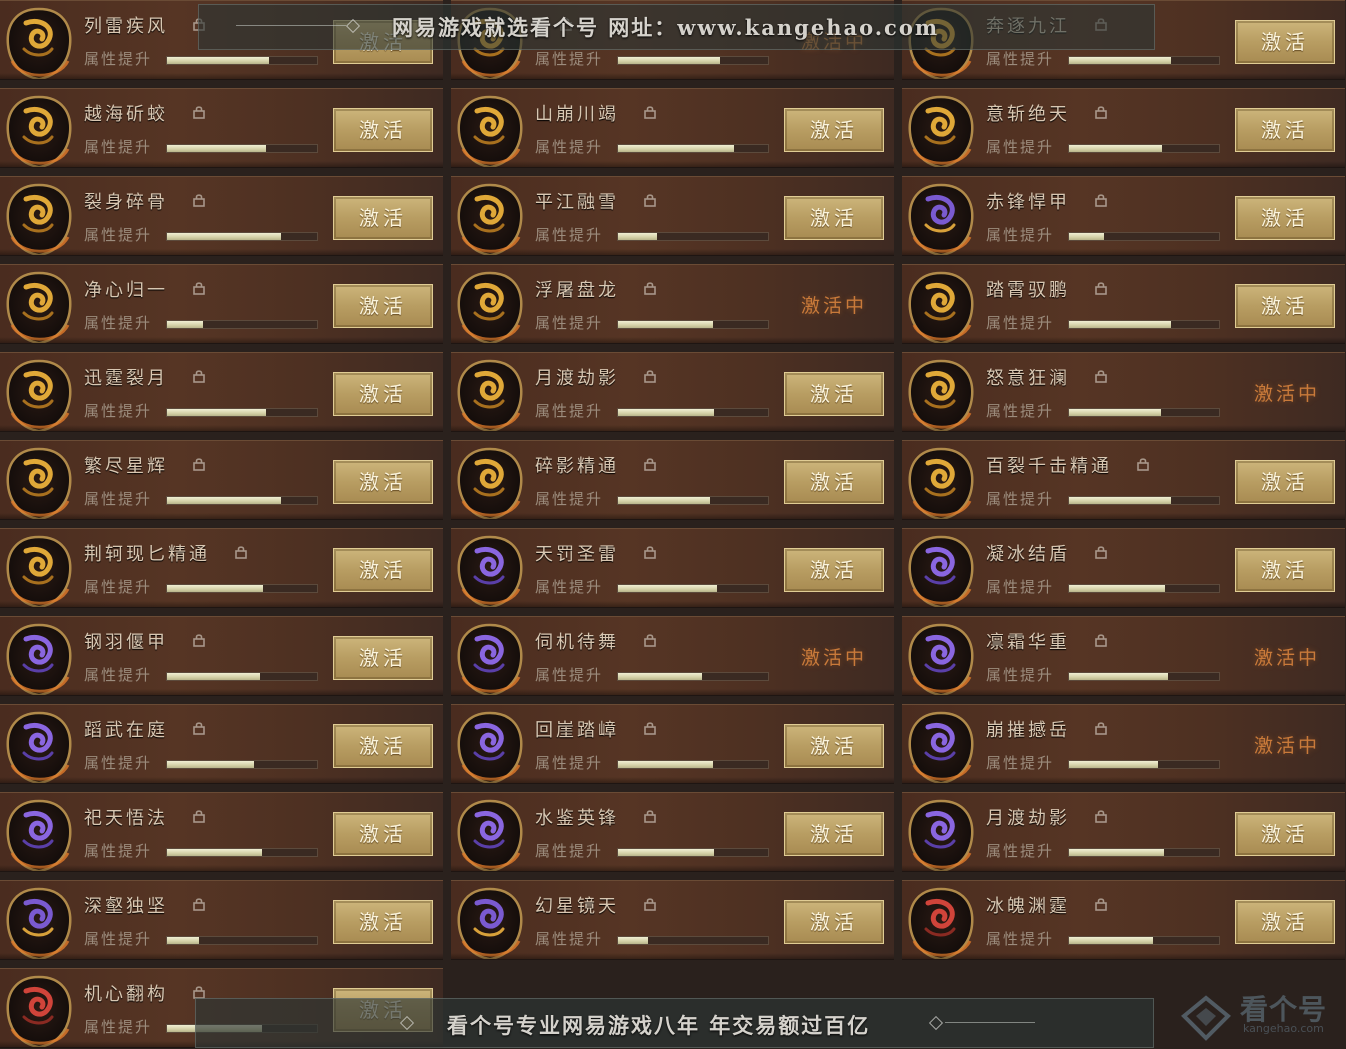 The height and width of the screenshot is (1049, 1346). Describe the element at coordinates (126, 378) in the screenshot. I see `skill-name: 迅霆裂月` at that location.